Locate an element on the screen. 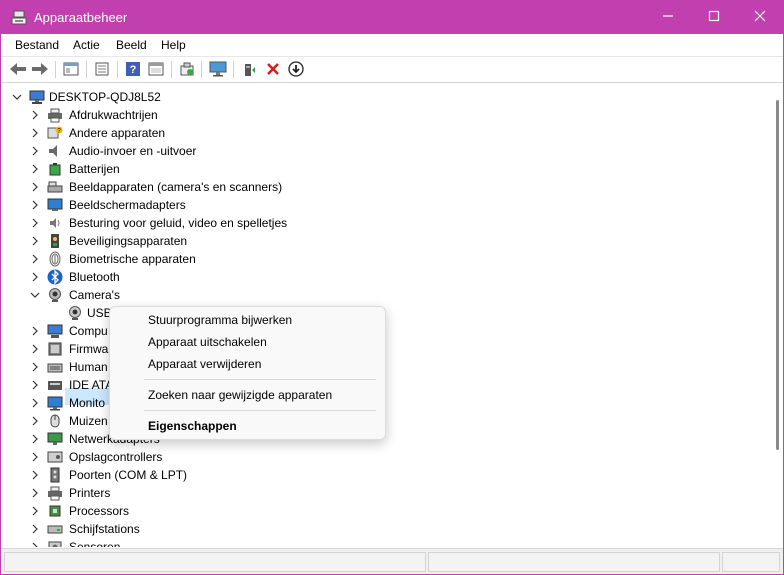  properties-view-icon is located at coordinates (71, 69).